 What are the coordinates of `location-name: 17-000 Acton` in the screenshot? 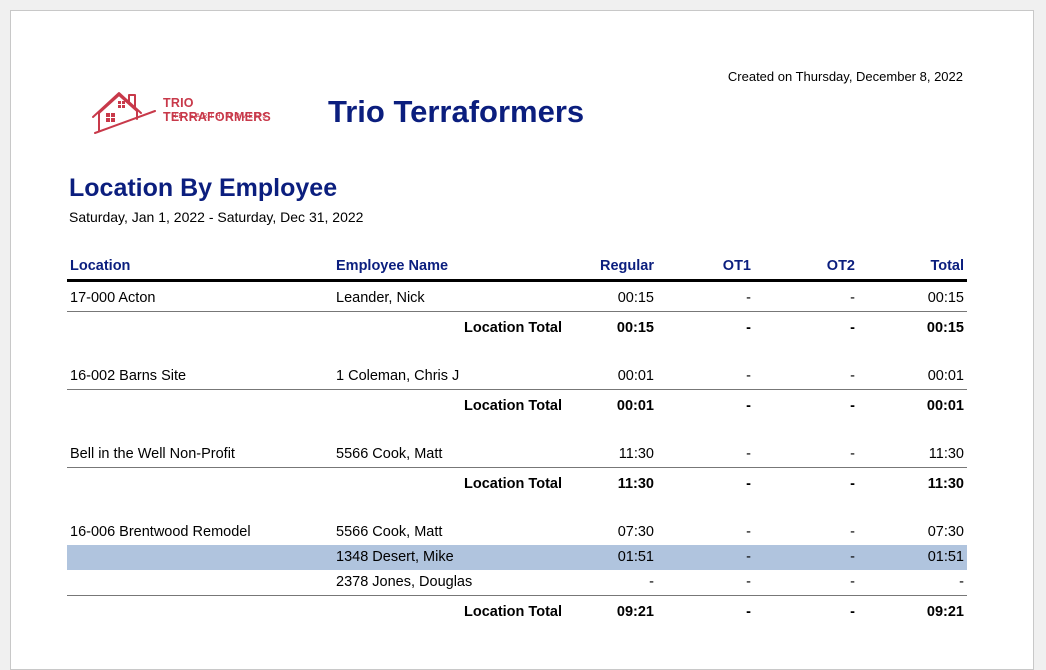 It's located at (113, 298).